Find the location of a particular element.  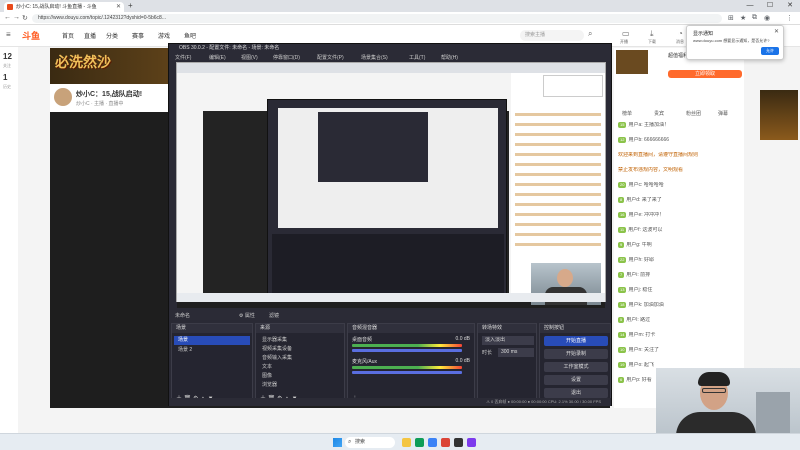

windows-start-icon is located at coordinates (337, 442).